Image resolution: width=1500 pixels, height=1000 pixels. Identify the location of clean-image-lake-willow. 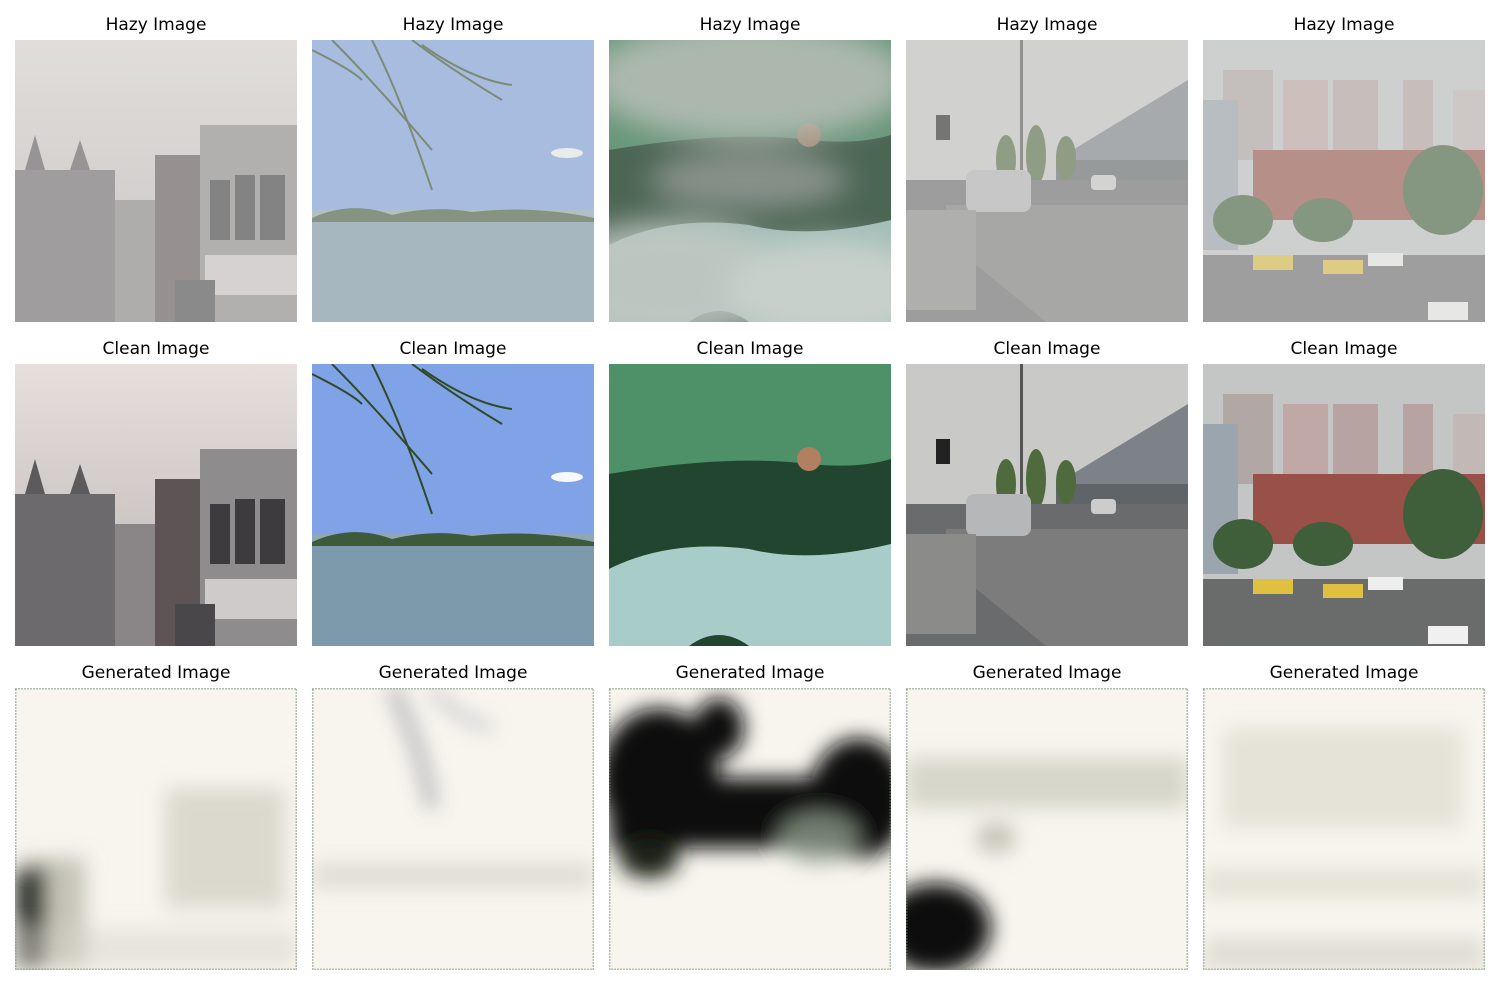
(453, 505).